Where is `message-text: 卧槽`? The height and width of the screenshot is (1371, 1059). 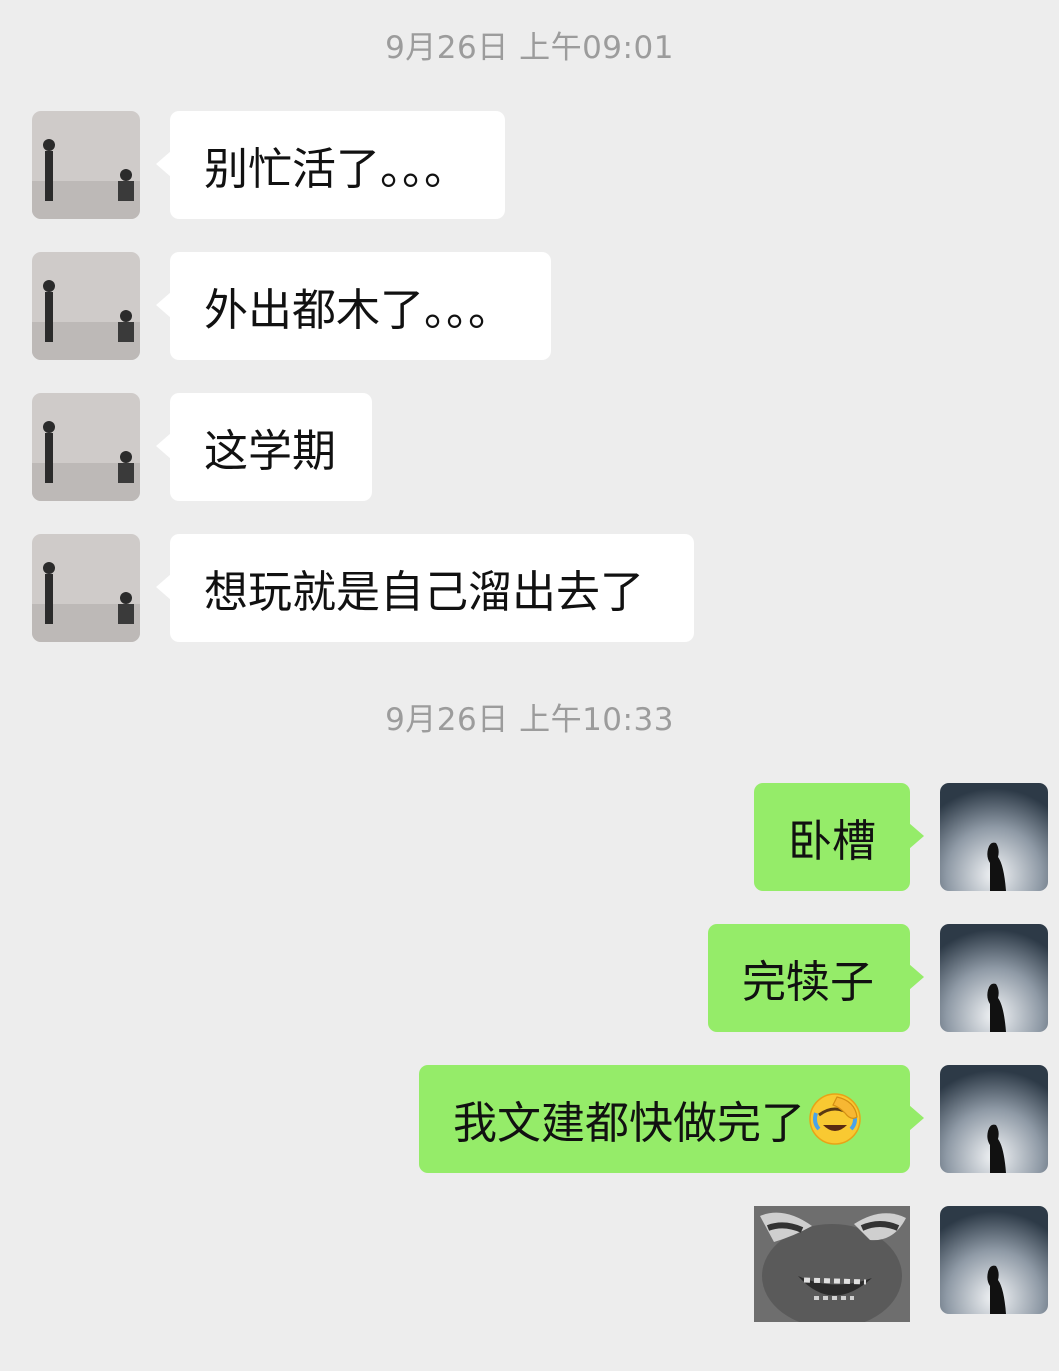
message-text: 卧槽 is located at coordinates (832, 841).